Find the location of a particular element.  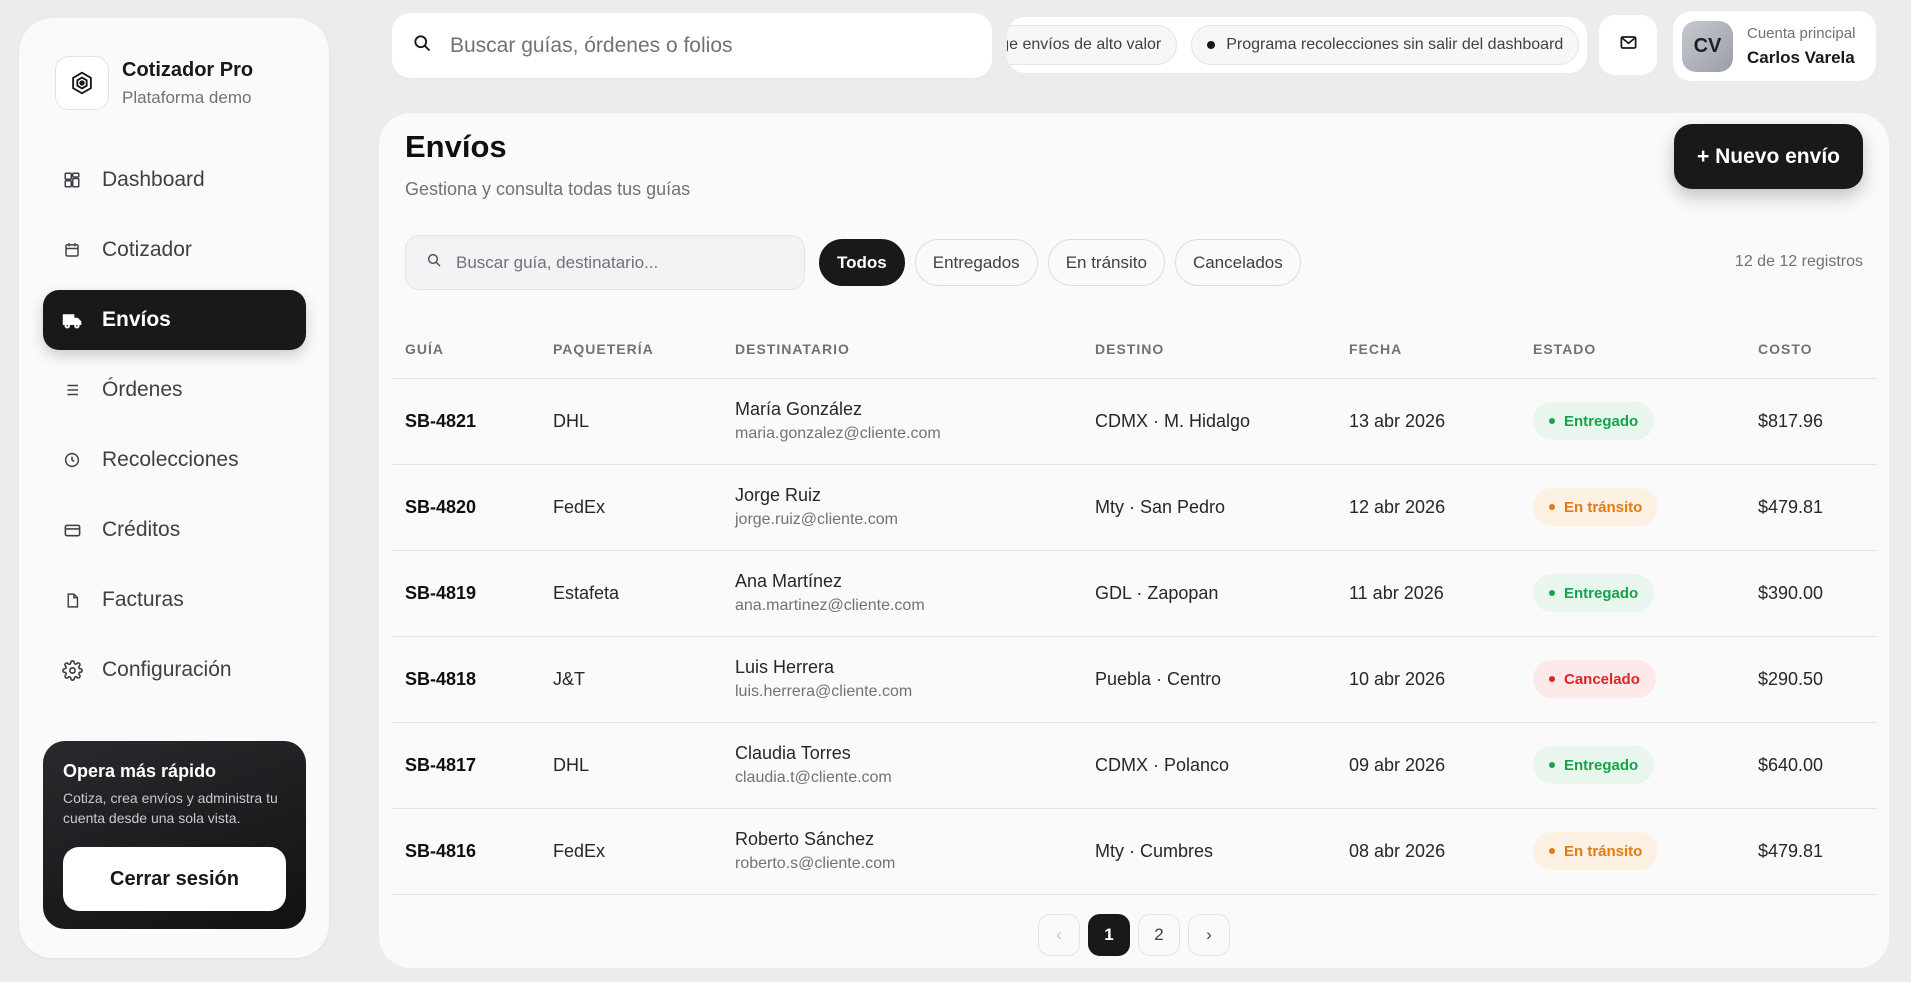

account-menu: CV Cuenta principal Carlos Varela is located at coordinates (1774, 46).